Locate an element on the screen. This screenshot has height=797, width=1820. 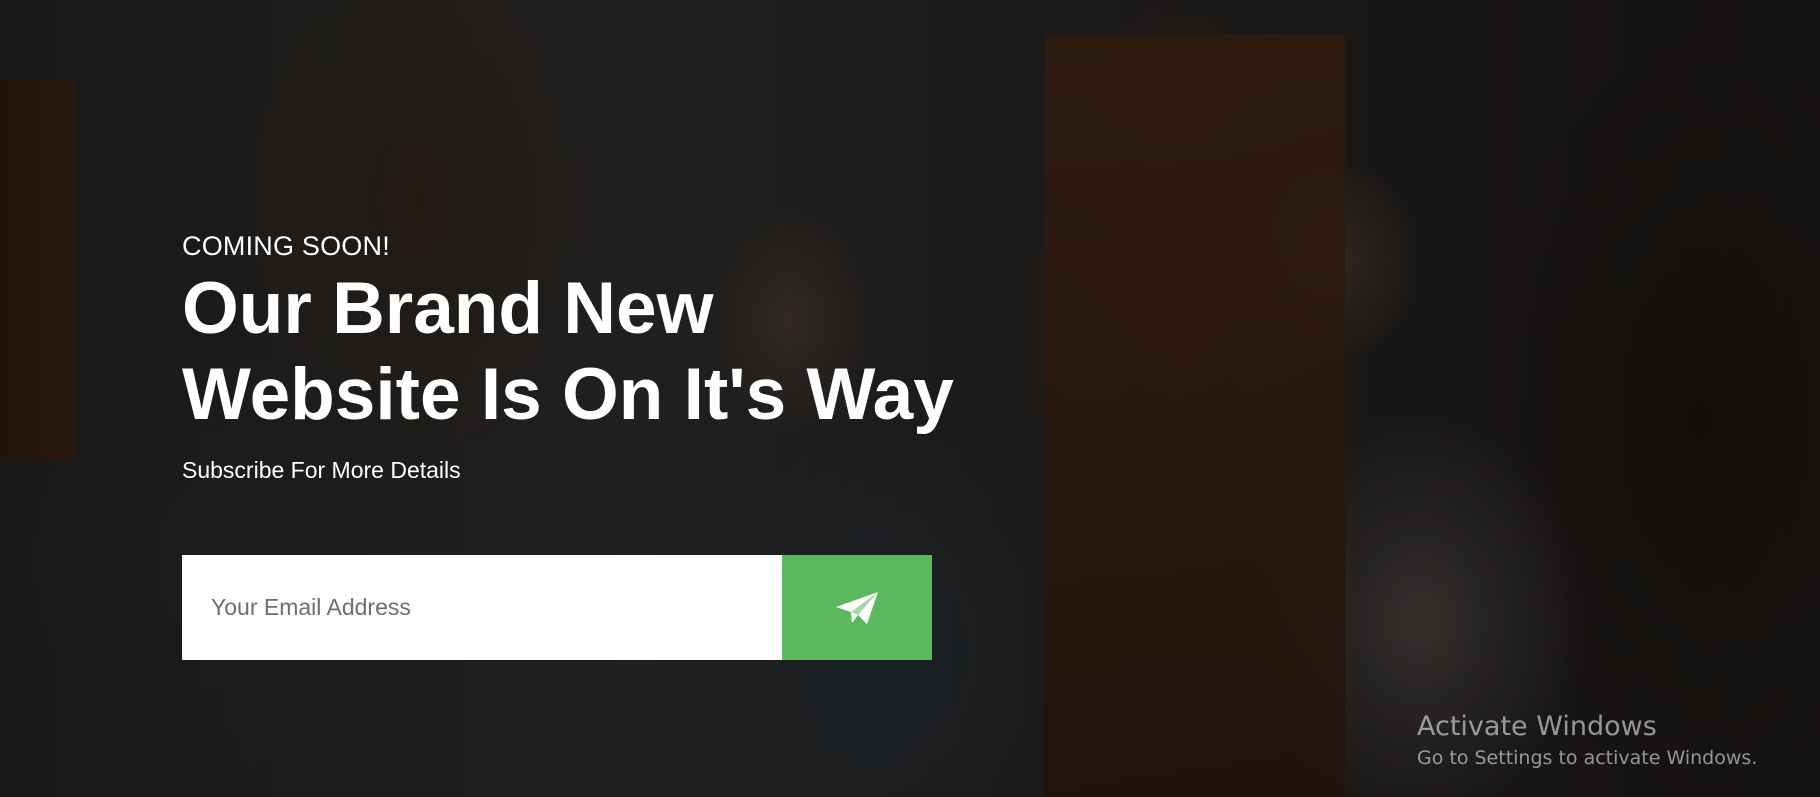
watermark-title: Activate Windows is located at coordinates (1537, 726).